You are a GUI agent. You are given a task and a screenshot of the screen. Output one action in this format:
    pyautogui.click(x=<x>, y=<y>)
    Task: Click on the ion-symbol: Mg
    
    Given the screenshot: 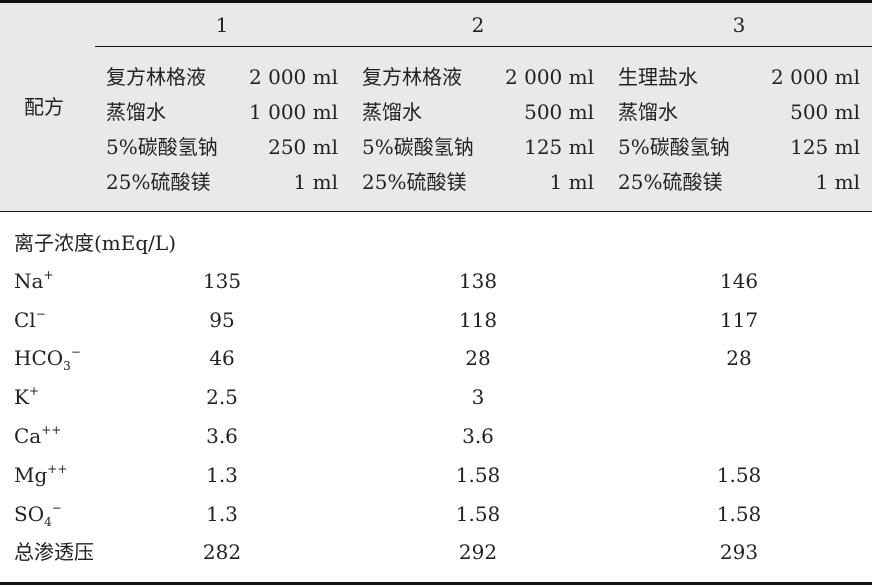 What is the action you would take?
    pyautogui.click(x=31, y=475)
    